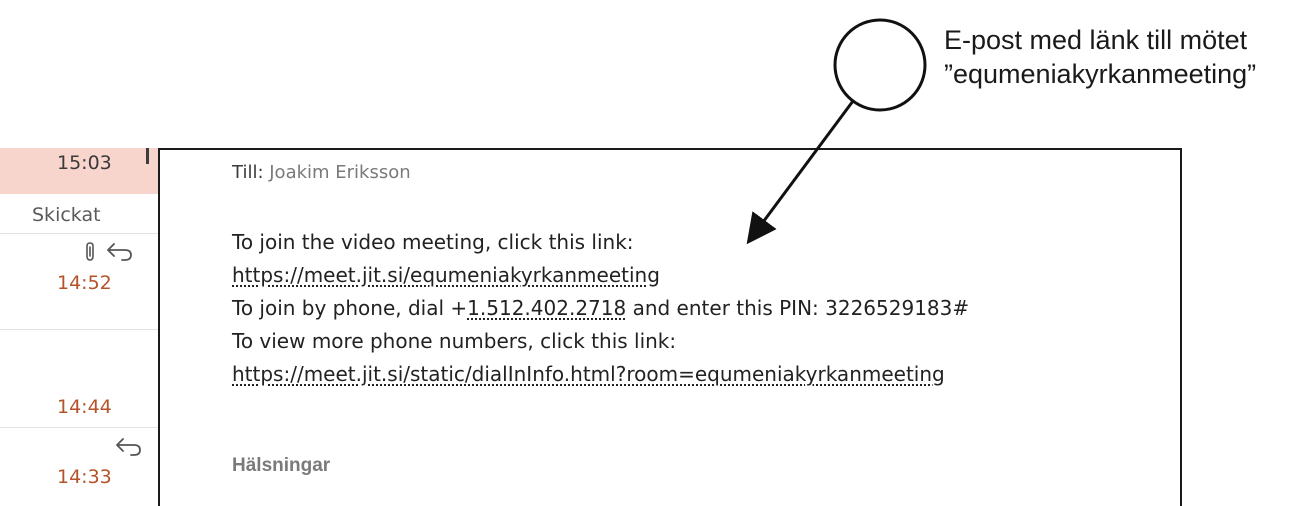 The width and height of the screenshot is (1314, 506). Describe the element at coordinates (800, 172) in the screenshot. I see `callout-arrow` at that location.